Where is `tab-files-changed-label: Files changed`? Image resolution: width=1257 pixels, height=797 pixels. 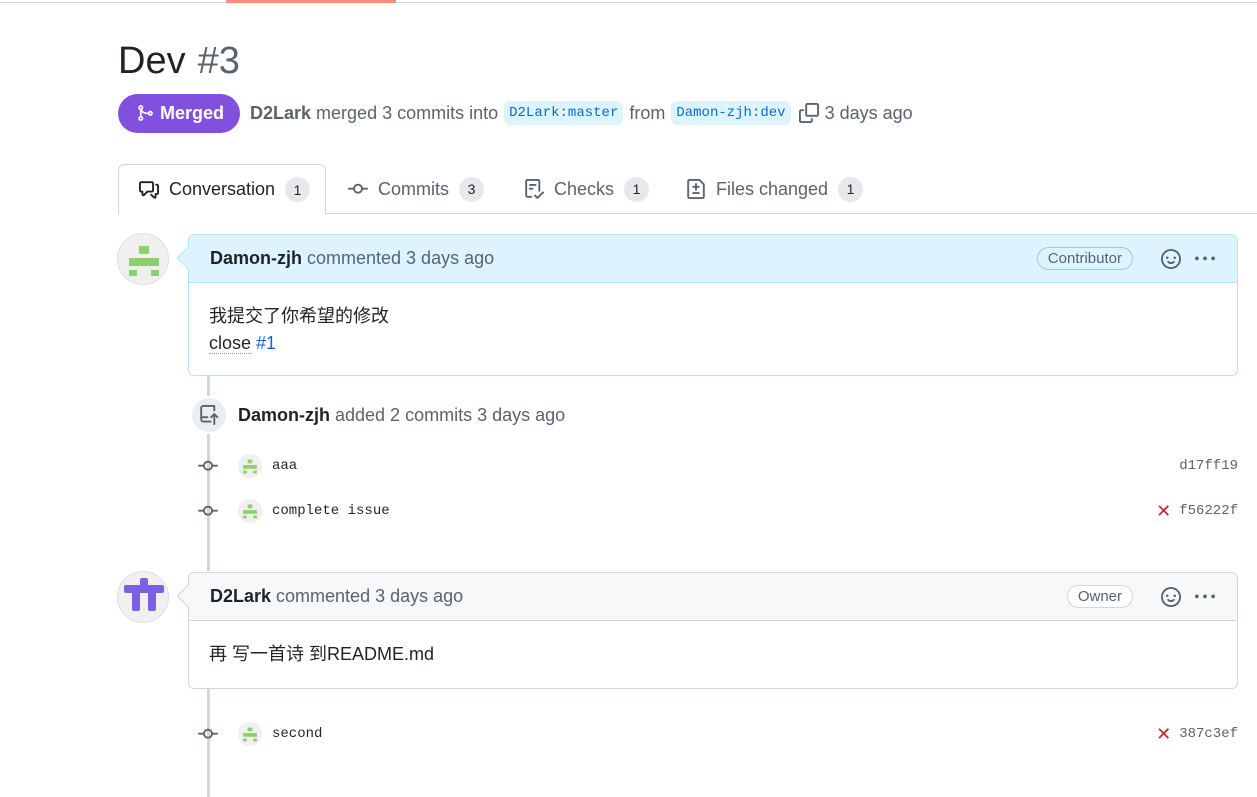 tab-files-changed-label: Files changed is located at coordinates (772, 188).